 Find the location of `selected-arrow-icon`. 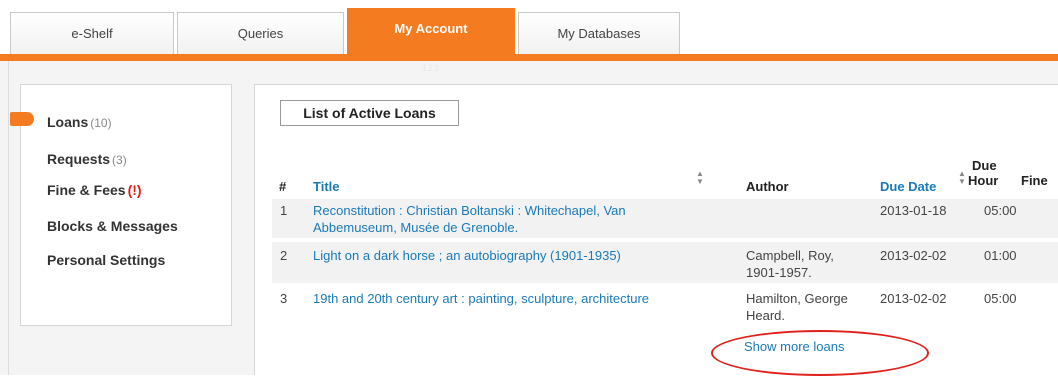

selected-arrow-icon is located at coordinates (22, 119).